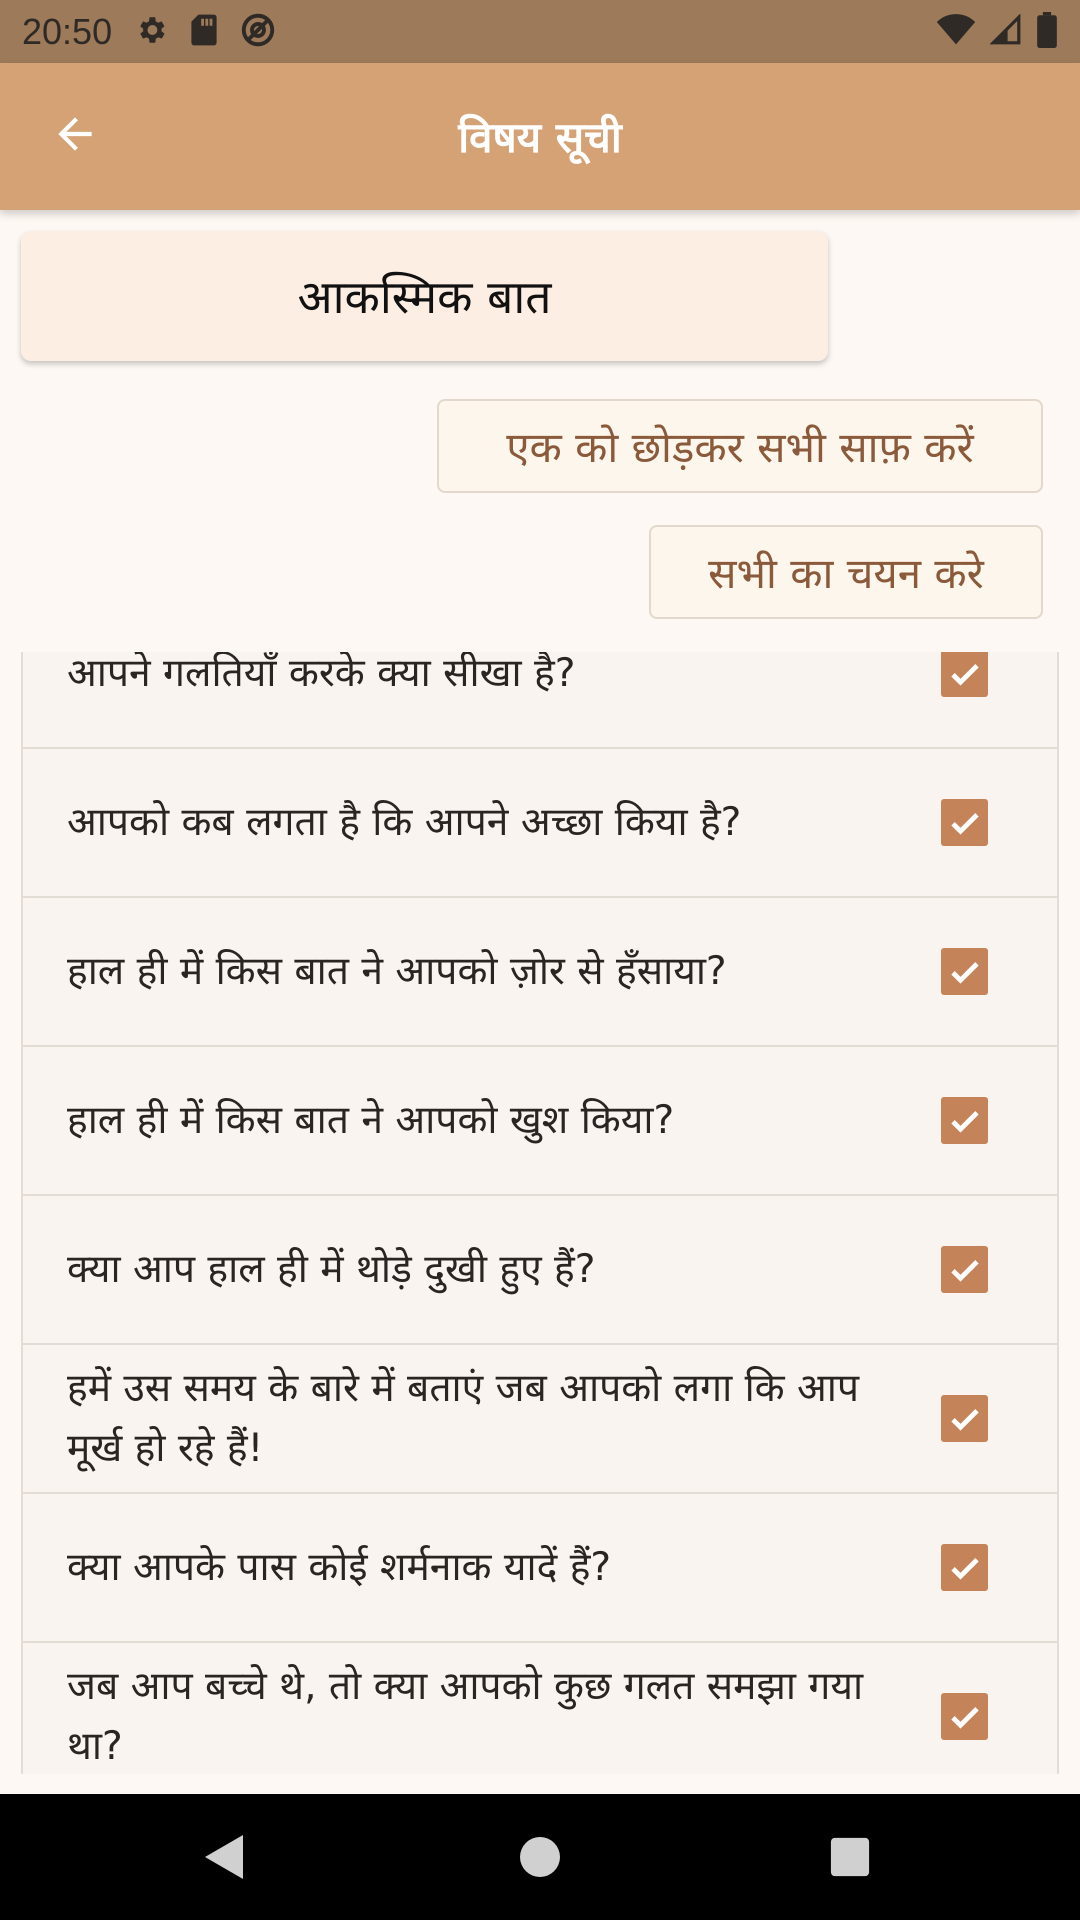 This screenshot has width=1080, height=1920. What do you see at coordinates (67, 31) in the screenshot?
I see `status-time: 20:50` at bounding box center [67, 31].